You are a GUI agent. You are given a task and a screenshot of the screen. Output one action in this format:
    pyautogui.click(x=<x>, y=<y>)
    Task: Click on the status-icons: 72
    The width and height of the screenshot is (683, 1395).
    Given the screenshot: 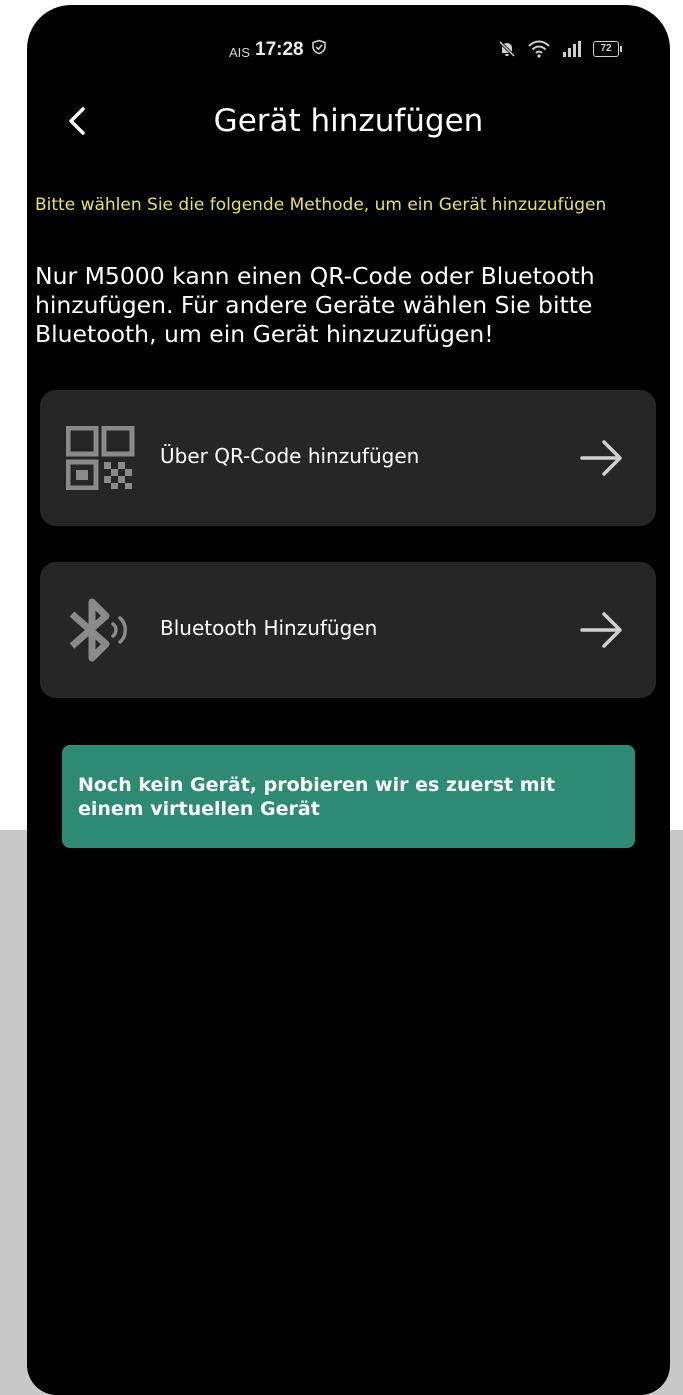 What is the action you would take?
    pyautogui.click(x=559, y=49)
    